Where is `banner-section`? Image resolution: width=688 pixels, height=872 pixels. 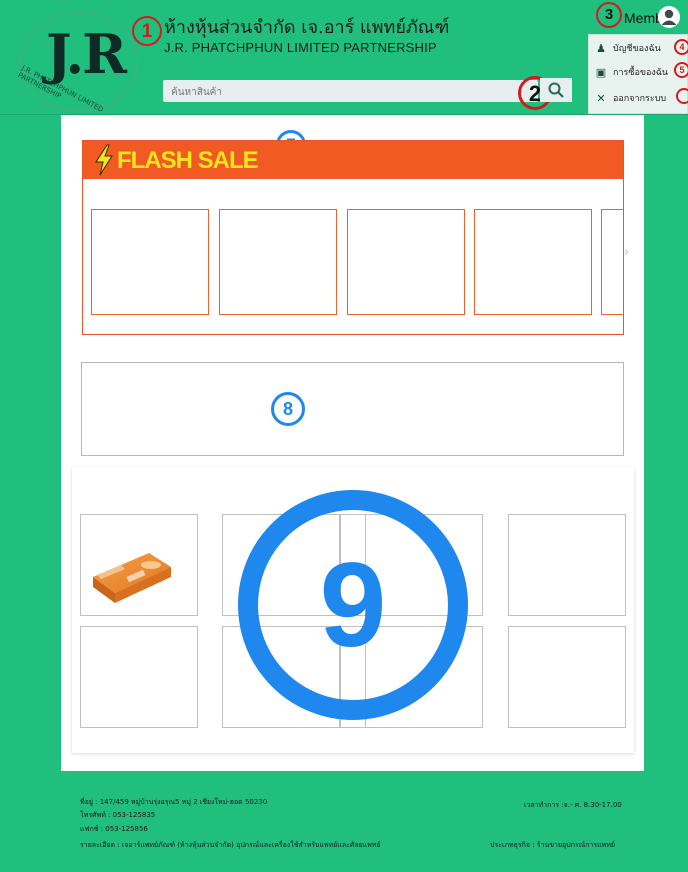
banner-section is located at coordinates (352, 409).